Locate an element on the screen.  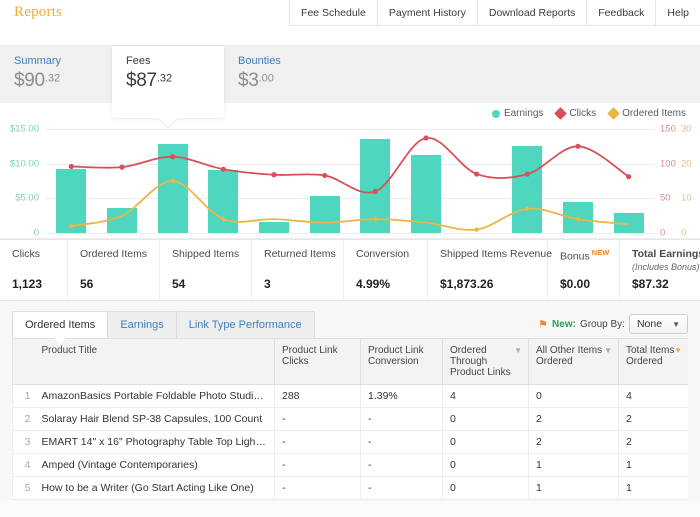
metric-value: $1,873.26 is located at coordinates (467, 284).